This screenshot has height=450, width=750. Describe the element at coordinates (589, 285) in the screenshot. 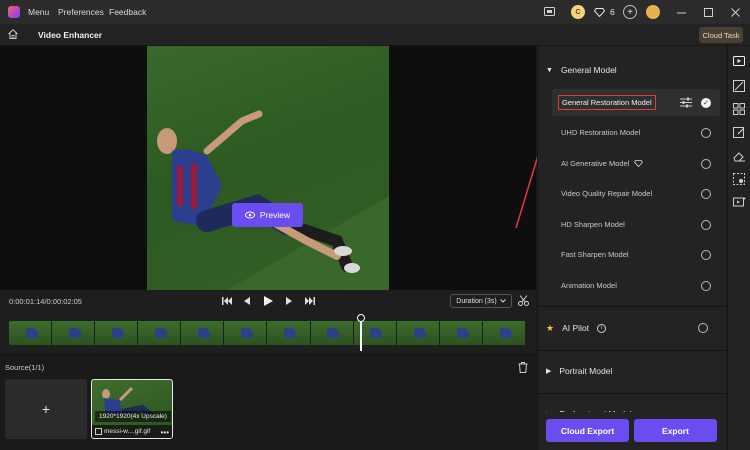

I see `model-label: Animation Model` at that location.